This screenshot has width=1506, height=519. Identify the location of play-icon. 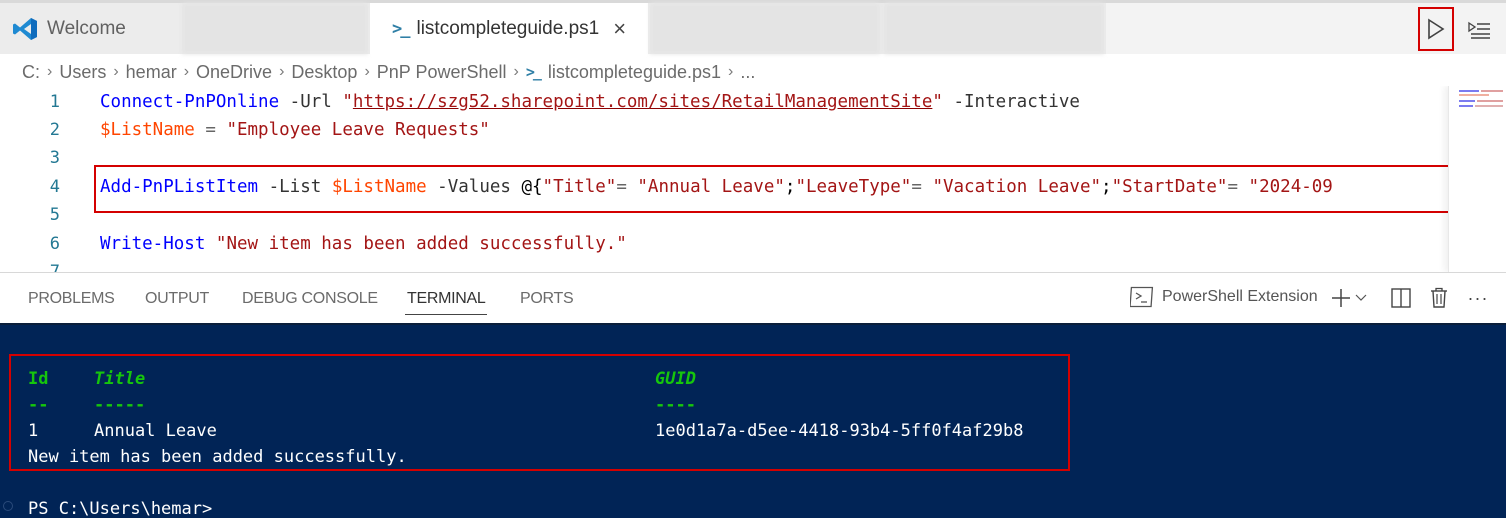
(1436, 29).